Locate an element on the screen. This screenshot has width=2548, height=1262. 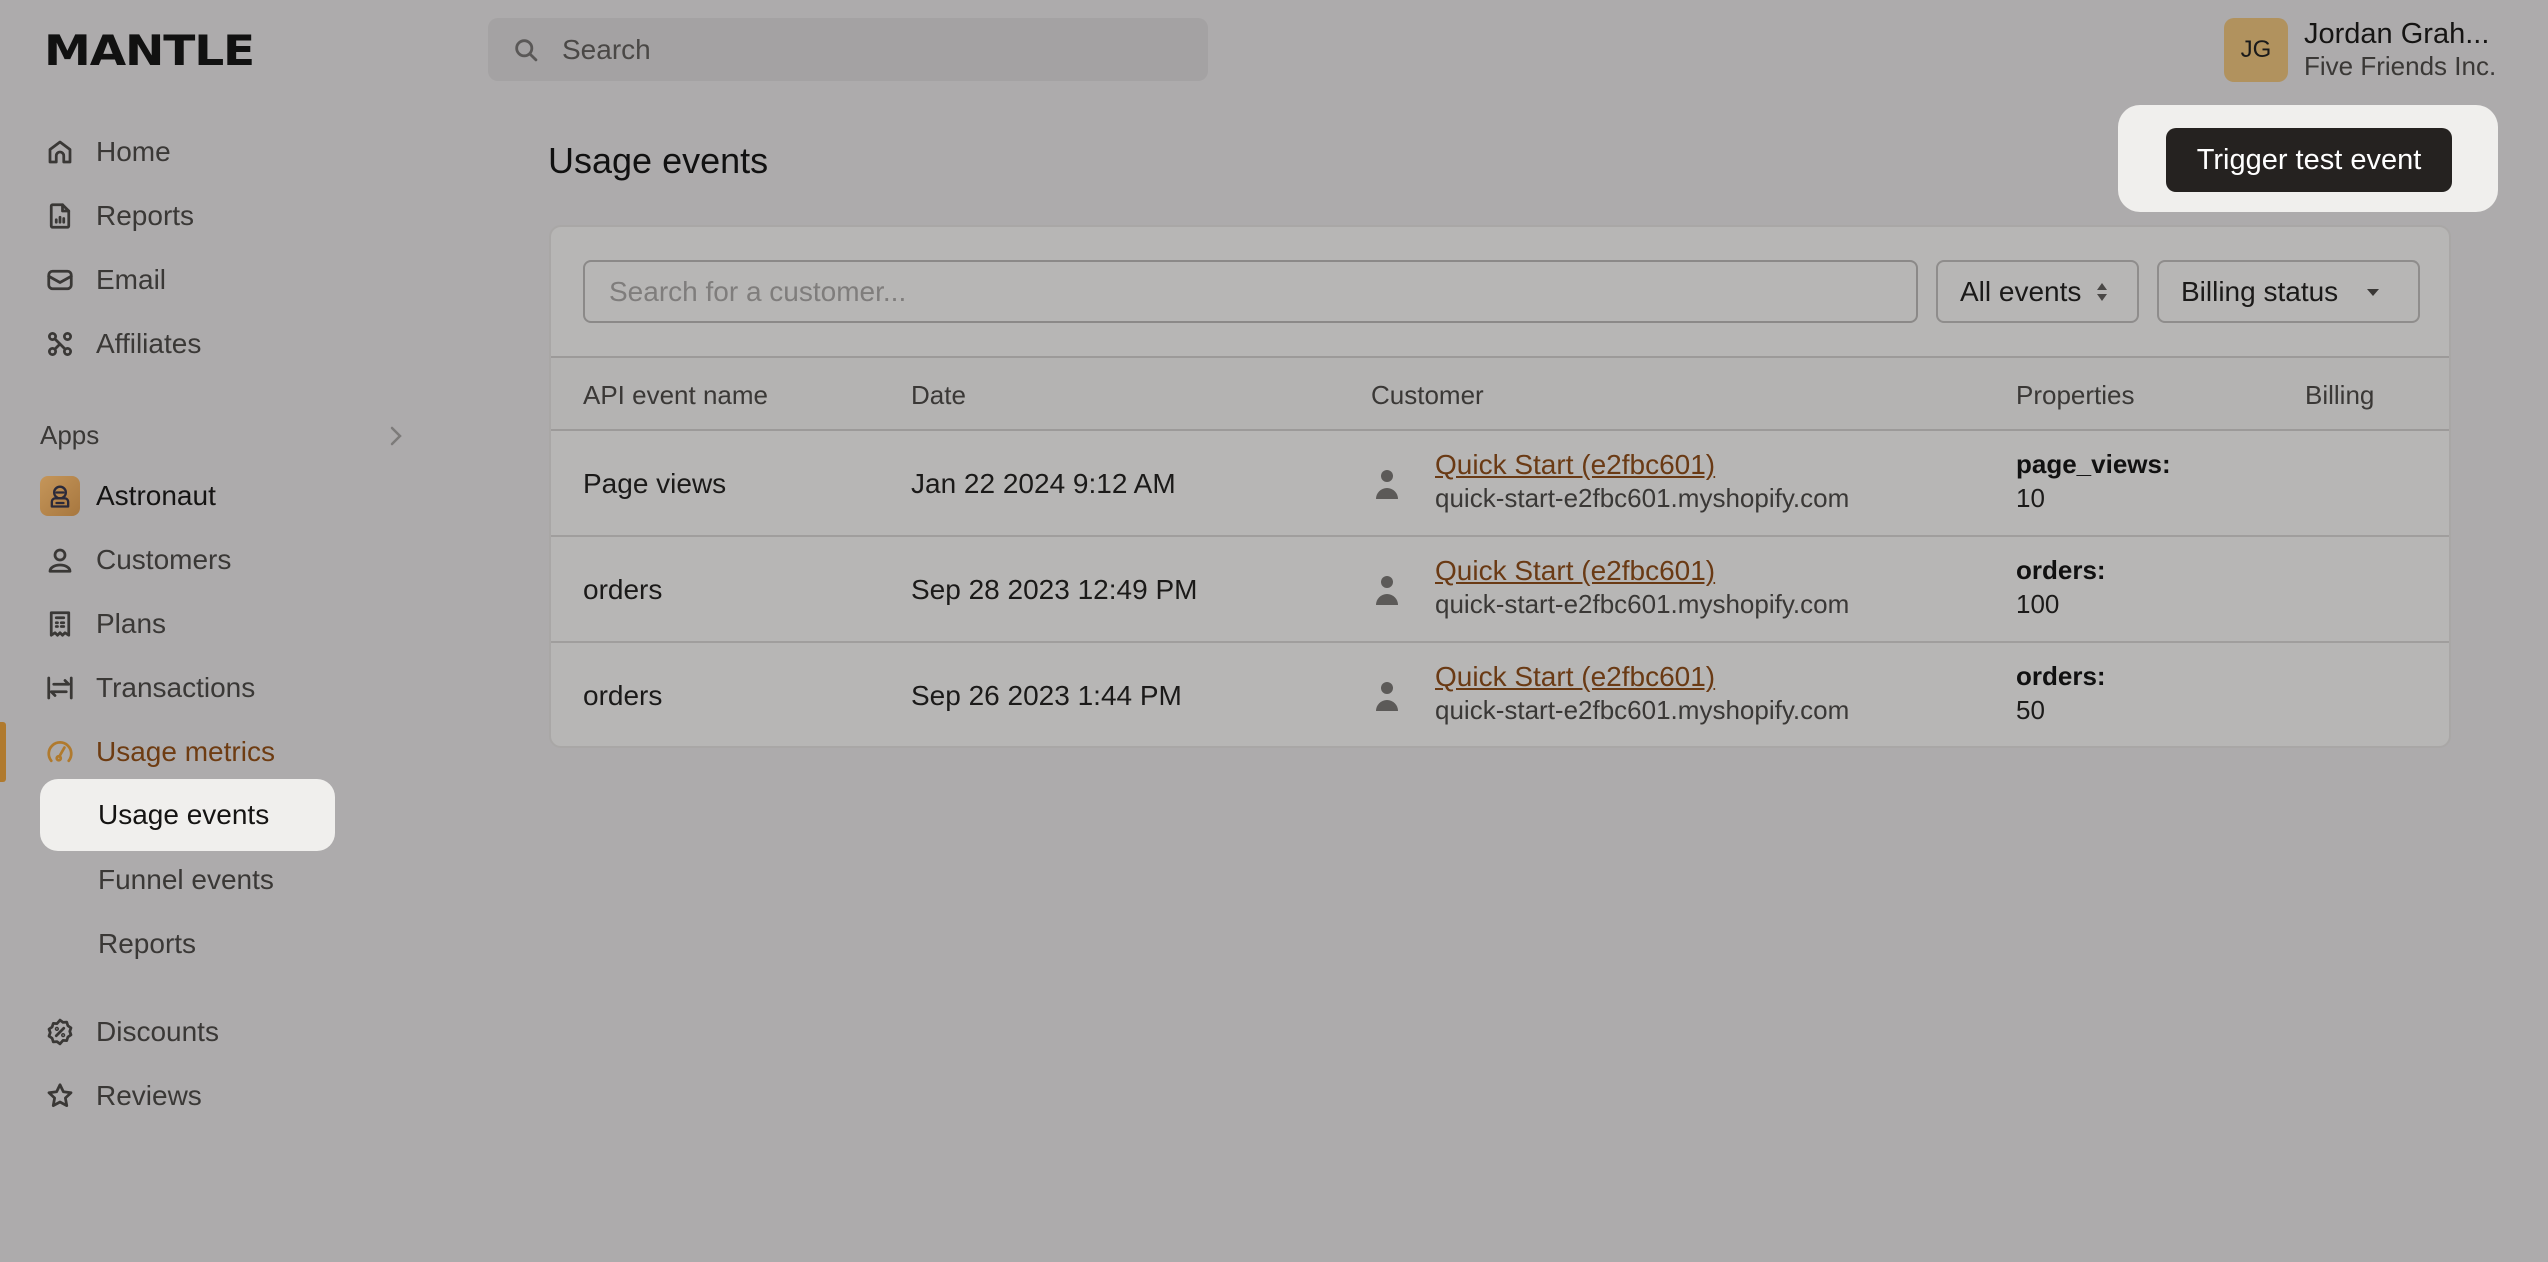
sidebar-item-transactions: Transactions is located at coordinates (147, 688).